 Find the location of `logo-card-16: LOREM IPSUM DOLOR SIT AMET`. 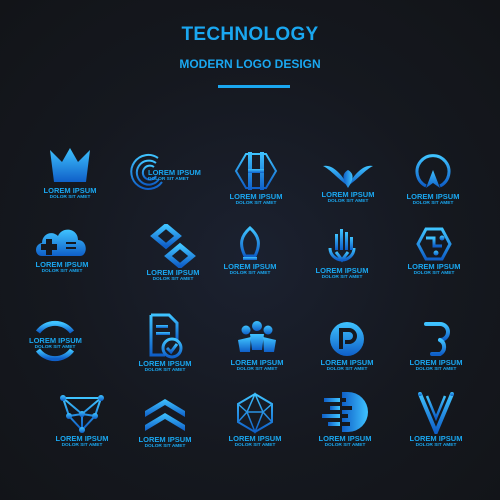

logo-card-16: LOREM IPSUM DOLOR SIT AMET is located at coordinates (82, 420).